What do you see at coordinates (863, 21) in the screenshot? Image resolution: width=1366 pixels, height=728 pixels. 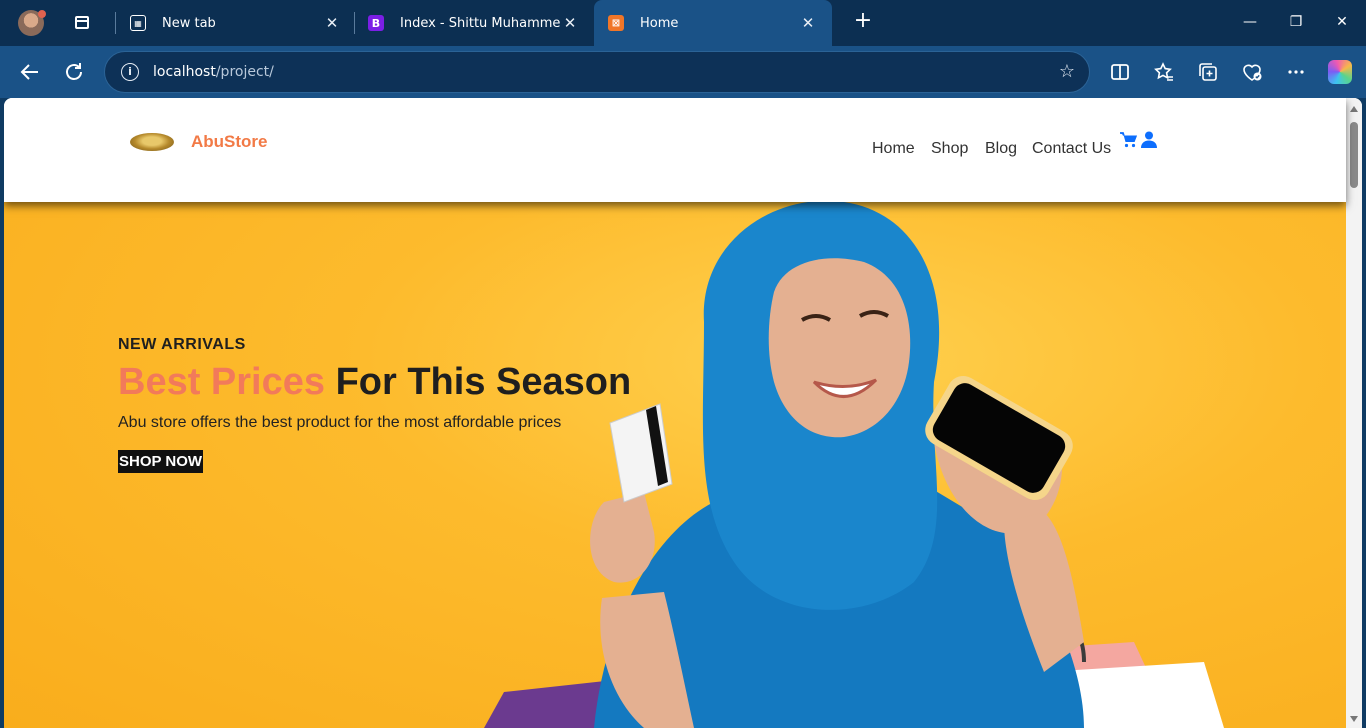 I see `new-tab-button: +` at bounding box center [863, 21].